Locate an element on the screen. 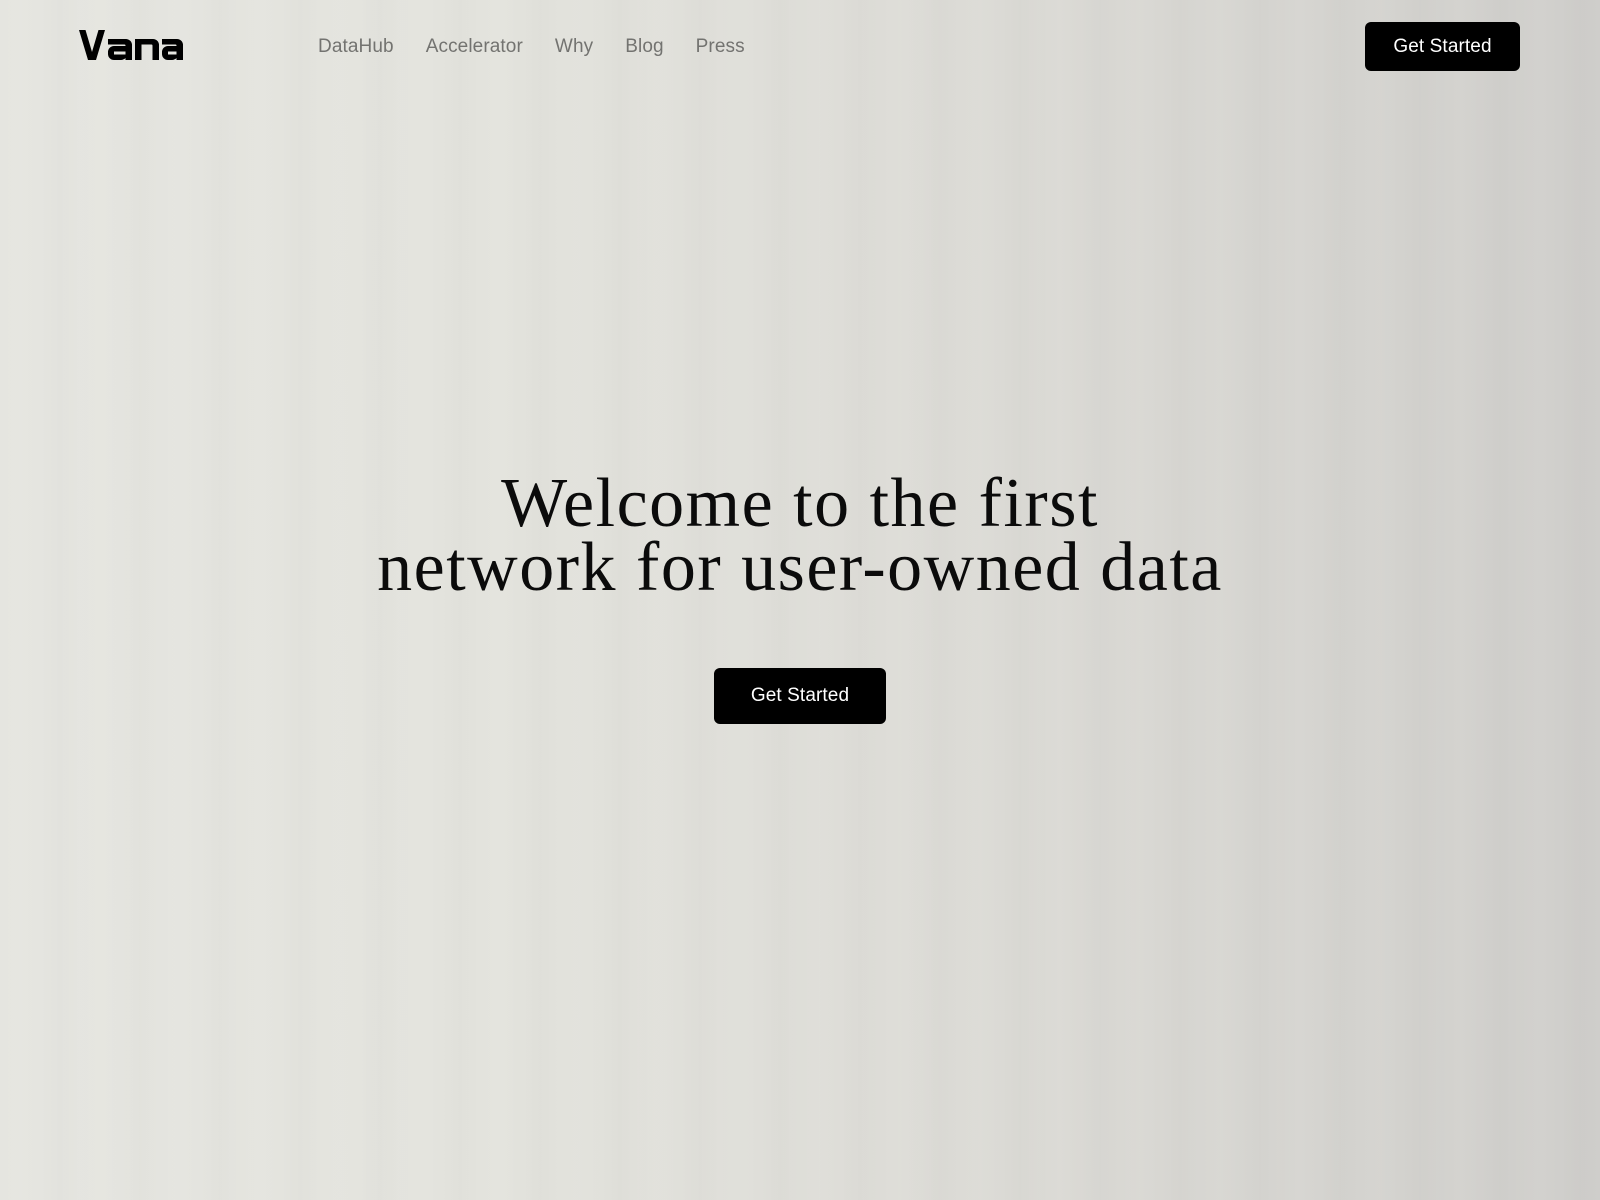 The width and height of the screenshot is (1600, 1200). hero-get-started-button: Get Started is located at coordinates (800, 696).